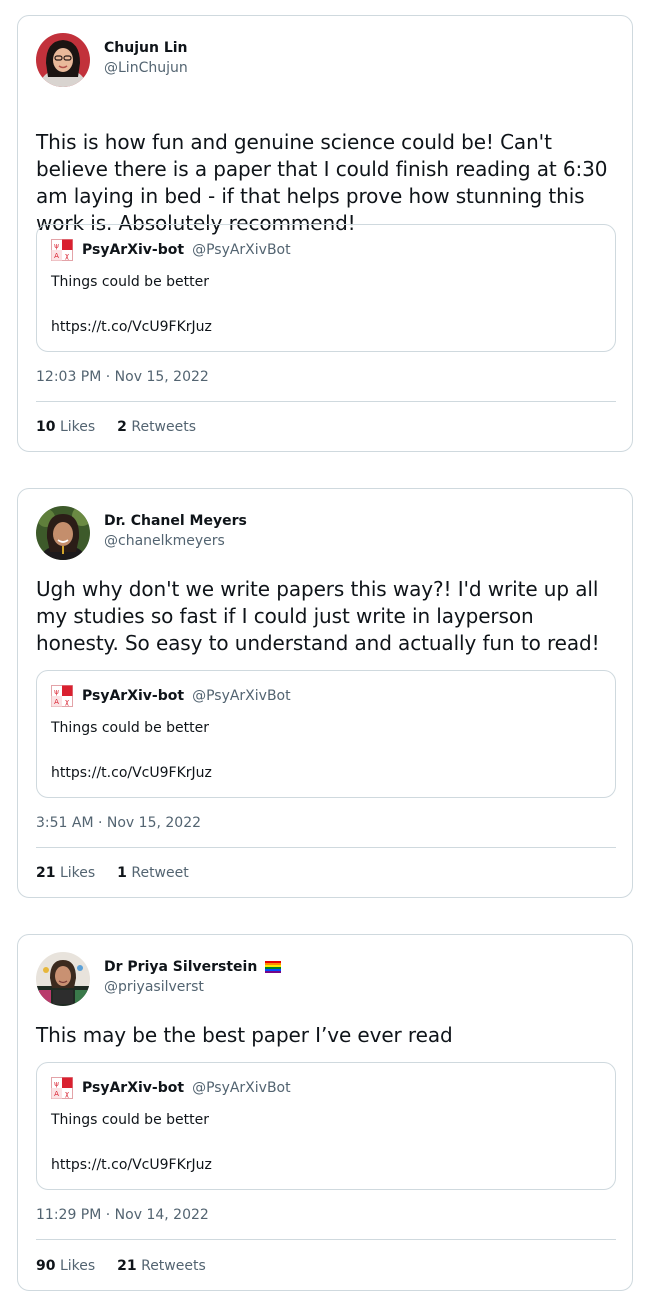 This screenshot has width=659, height=1305. Describe the element at coordinates (273, 967) in the screenshot. I see `rainbow-flag-icon` at that location.